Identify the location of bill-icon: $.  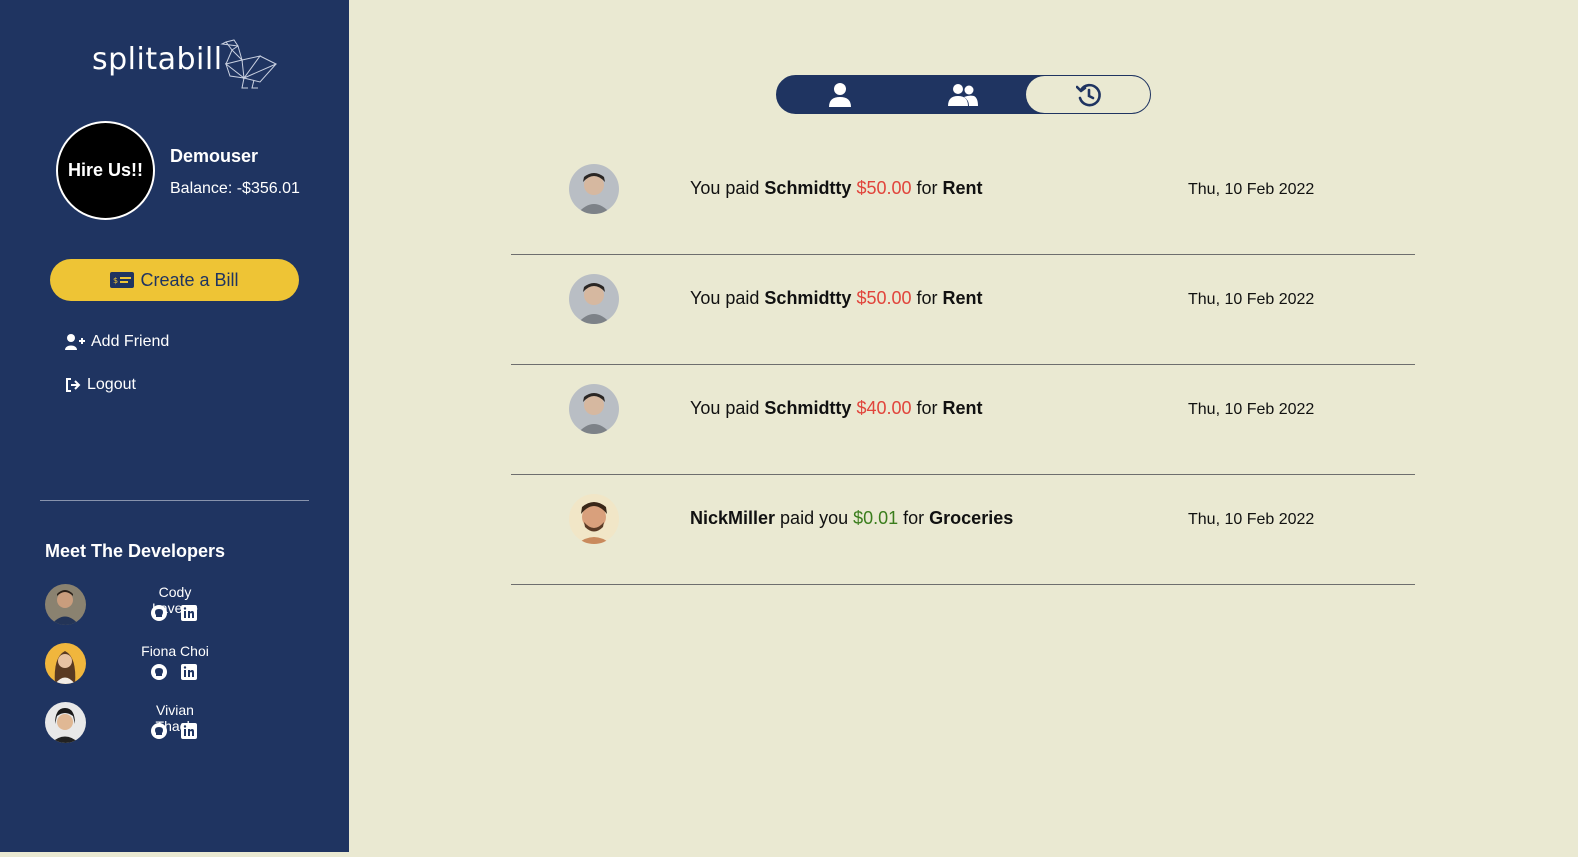
(122, 280).